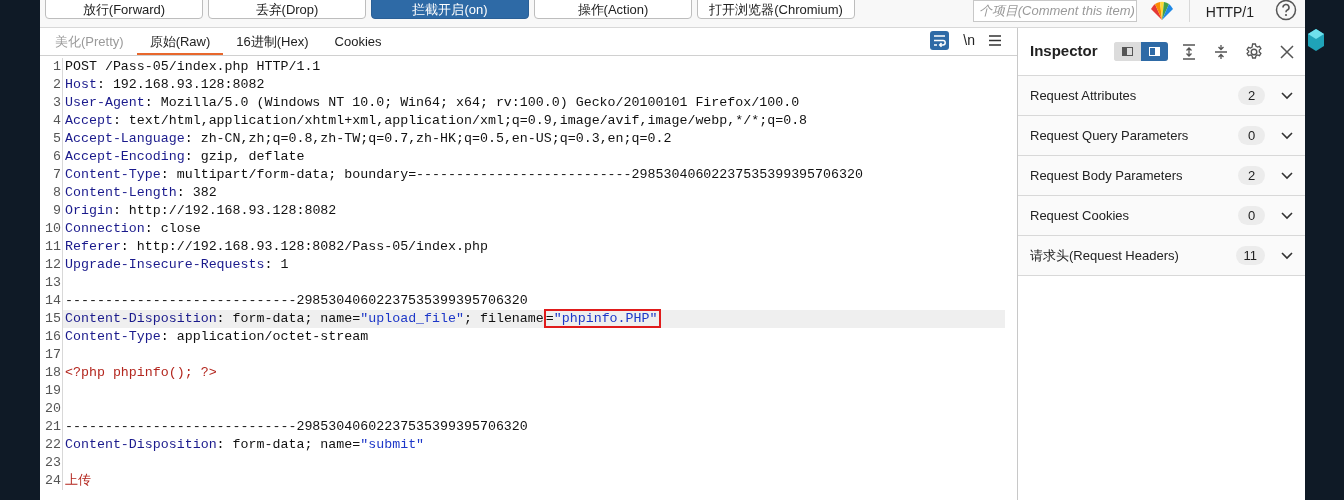  Describe the element at coordinates (1229, 12) in the screenshot. I see `protocol-label: HTTP/1` at that location.